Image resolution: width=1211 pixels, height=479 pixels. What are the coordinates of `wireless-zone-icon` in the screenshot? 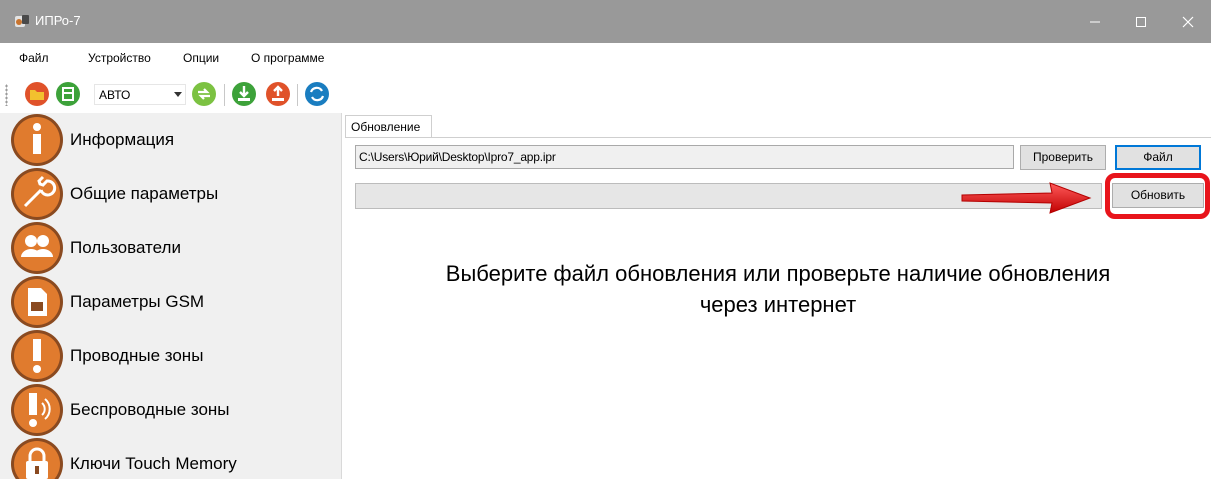 It's located at (37, 410).